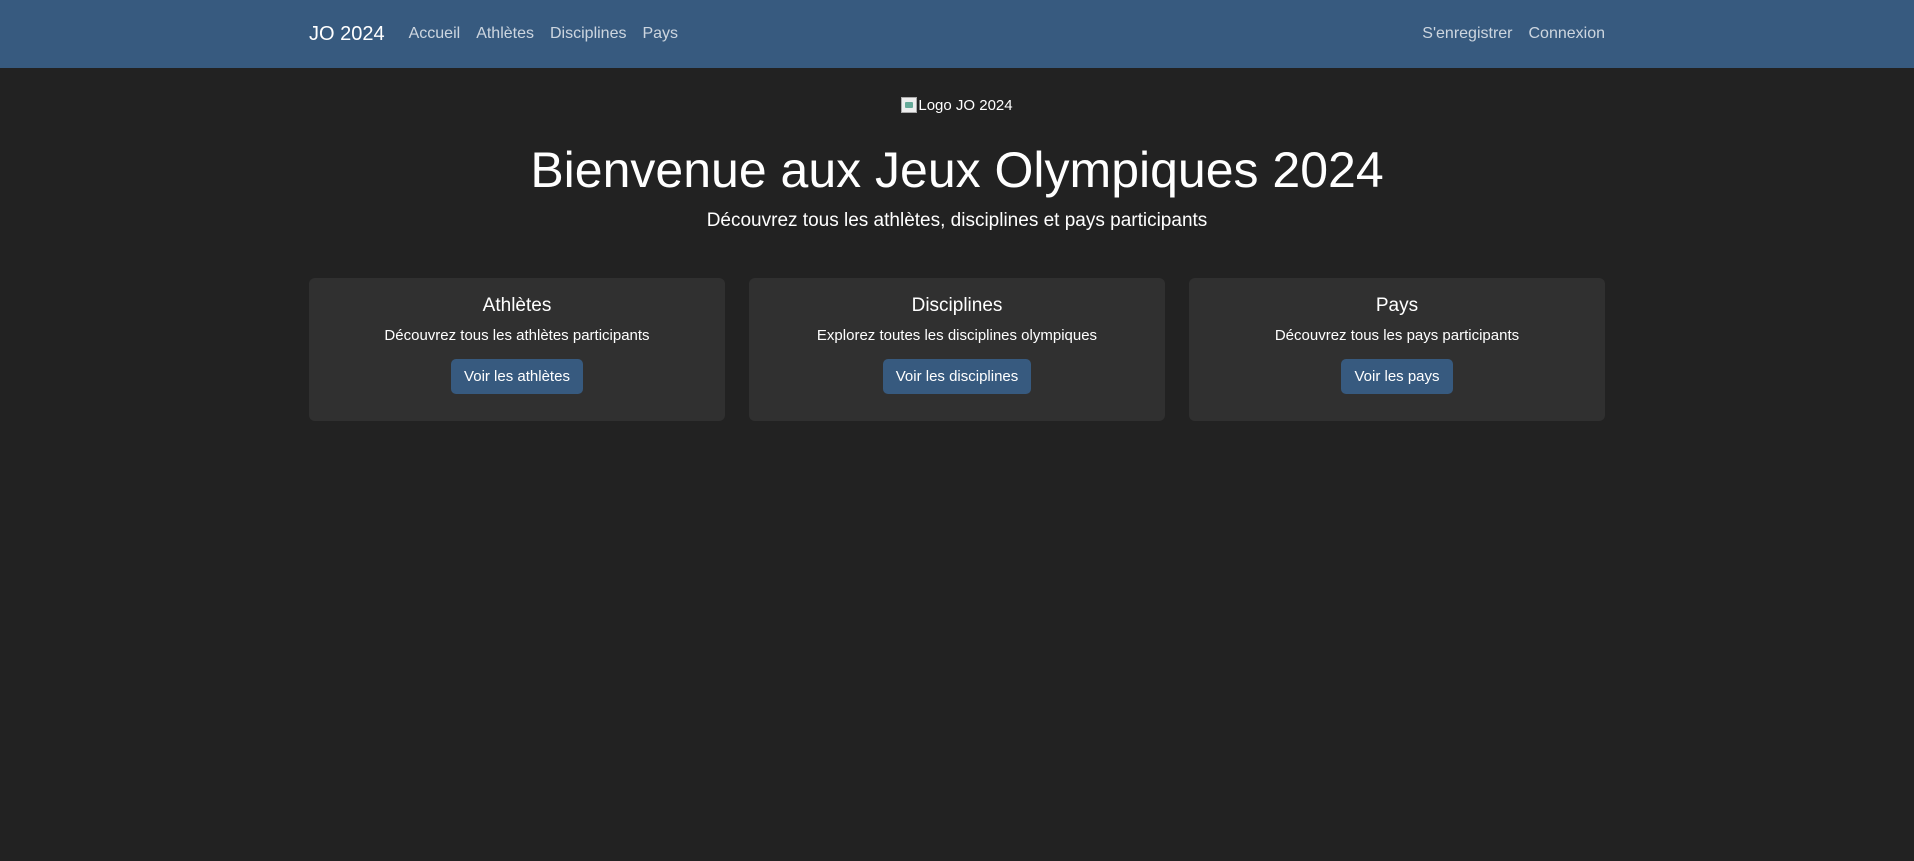  Describe the element at coordinates (517, 305) in the screenshot. I see `card-title: Athlètes` at that location.